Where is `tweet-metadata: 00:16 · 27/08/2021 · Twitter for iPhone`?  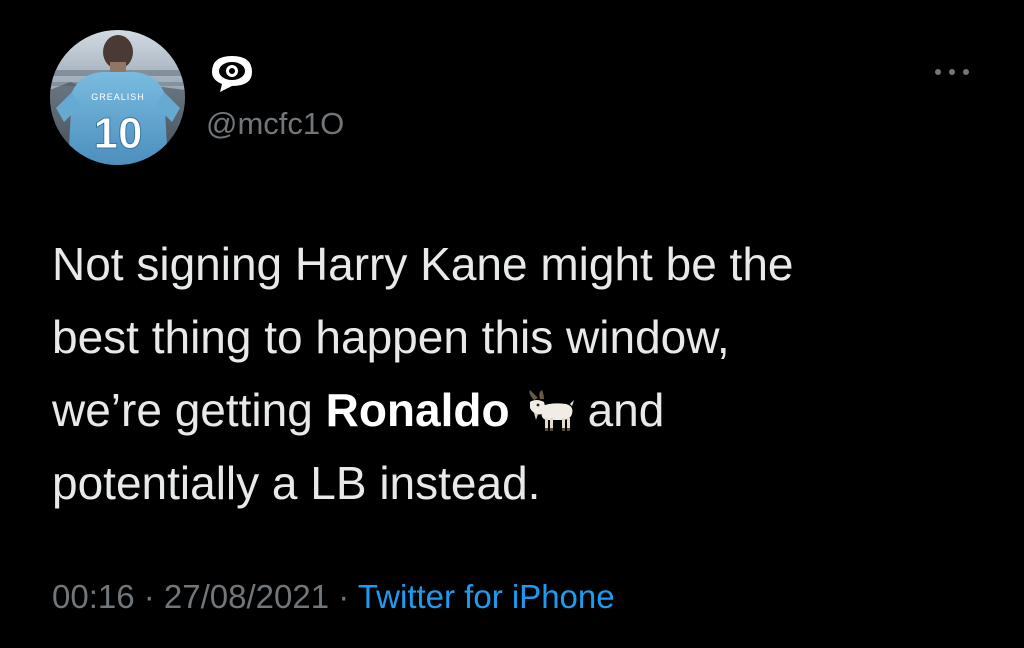 tweet-metadata: 00:16 · 27/08/2021 · Twitter for iPhone is located at coordinates (333, 597).